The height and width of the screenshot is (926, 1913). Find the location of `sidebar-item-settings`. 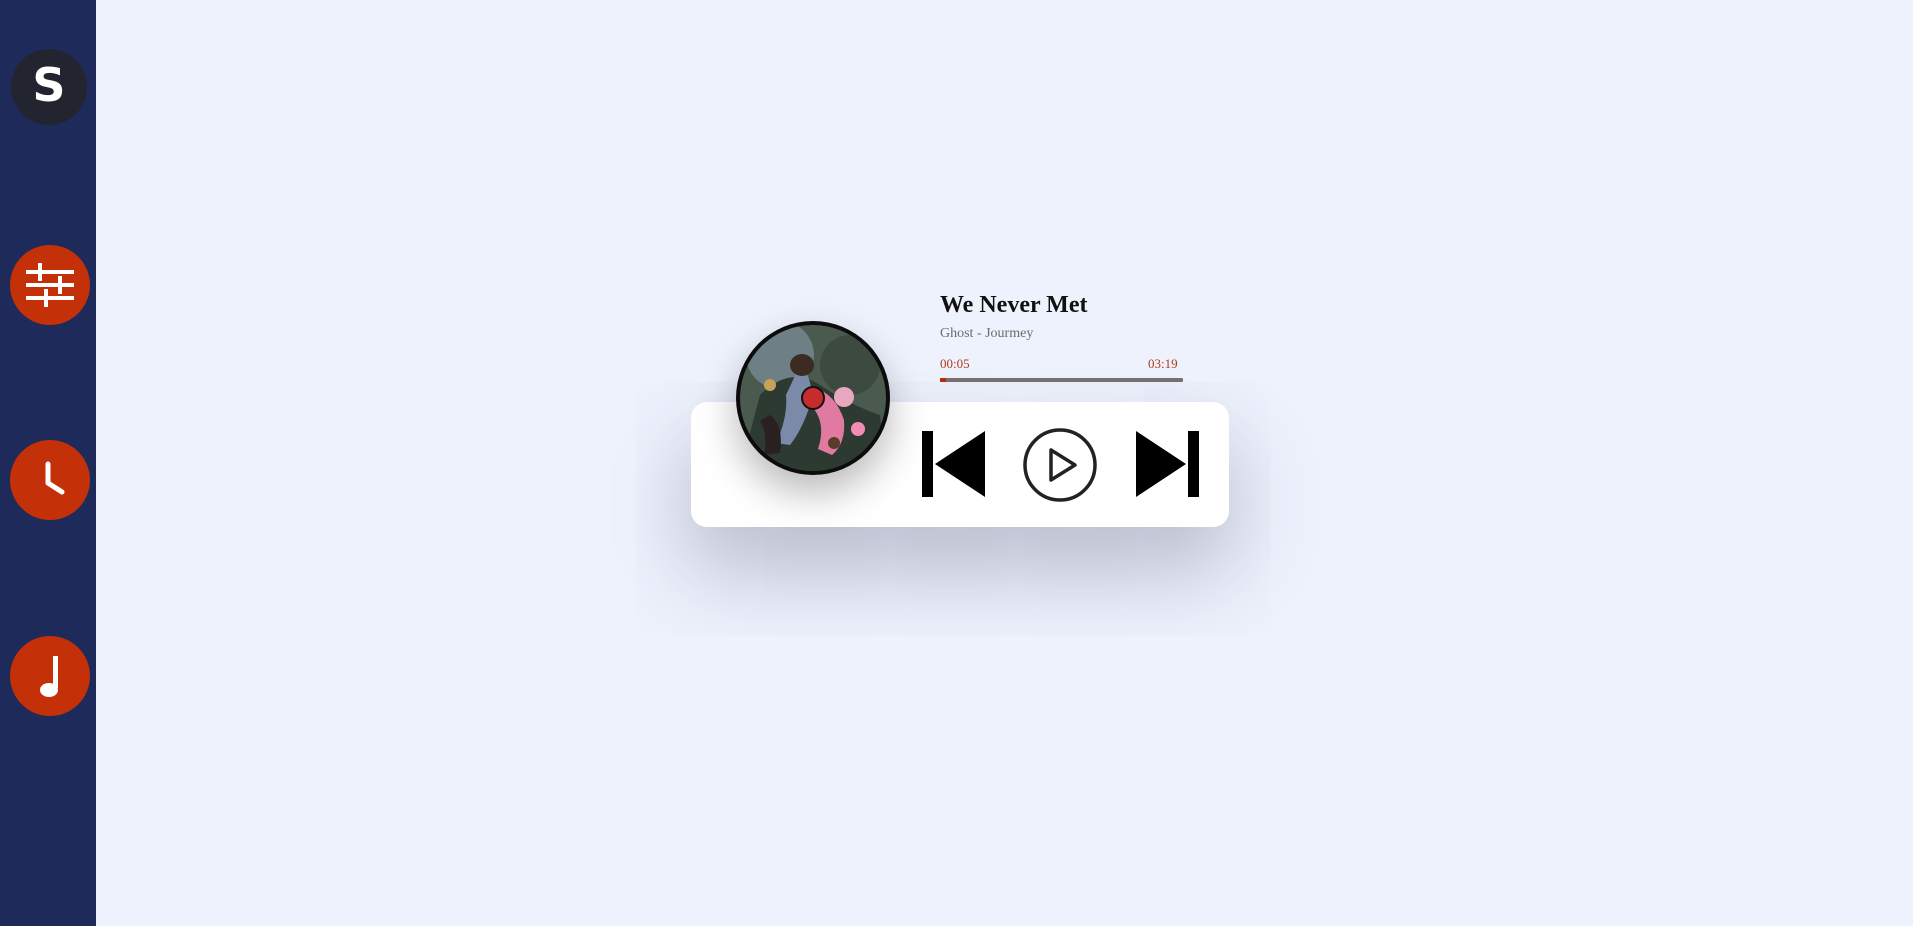

sidebar-item-settings is located at coordinates (50, 285).